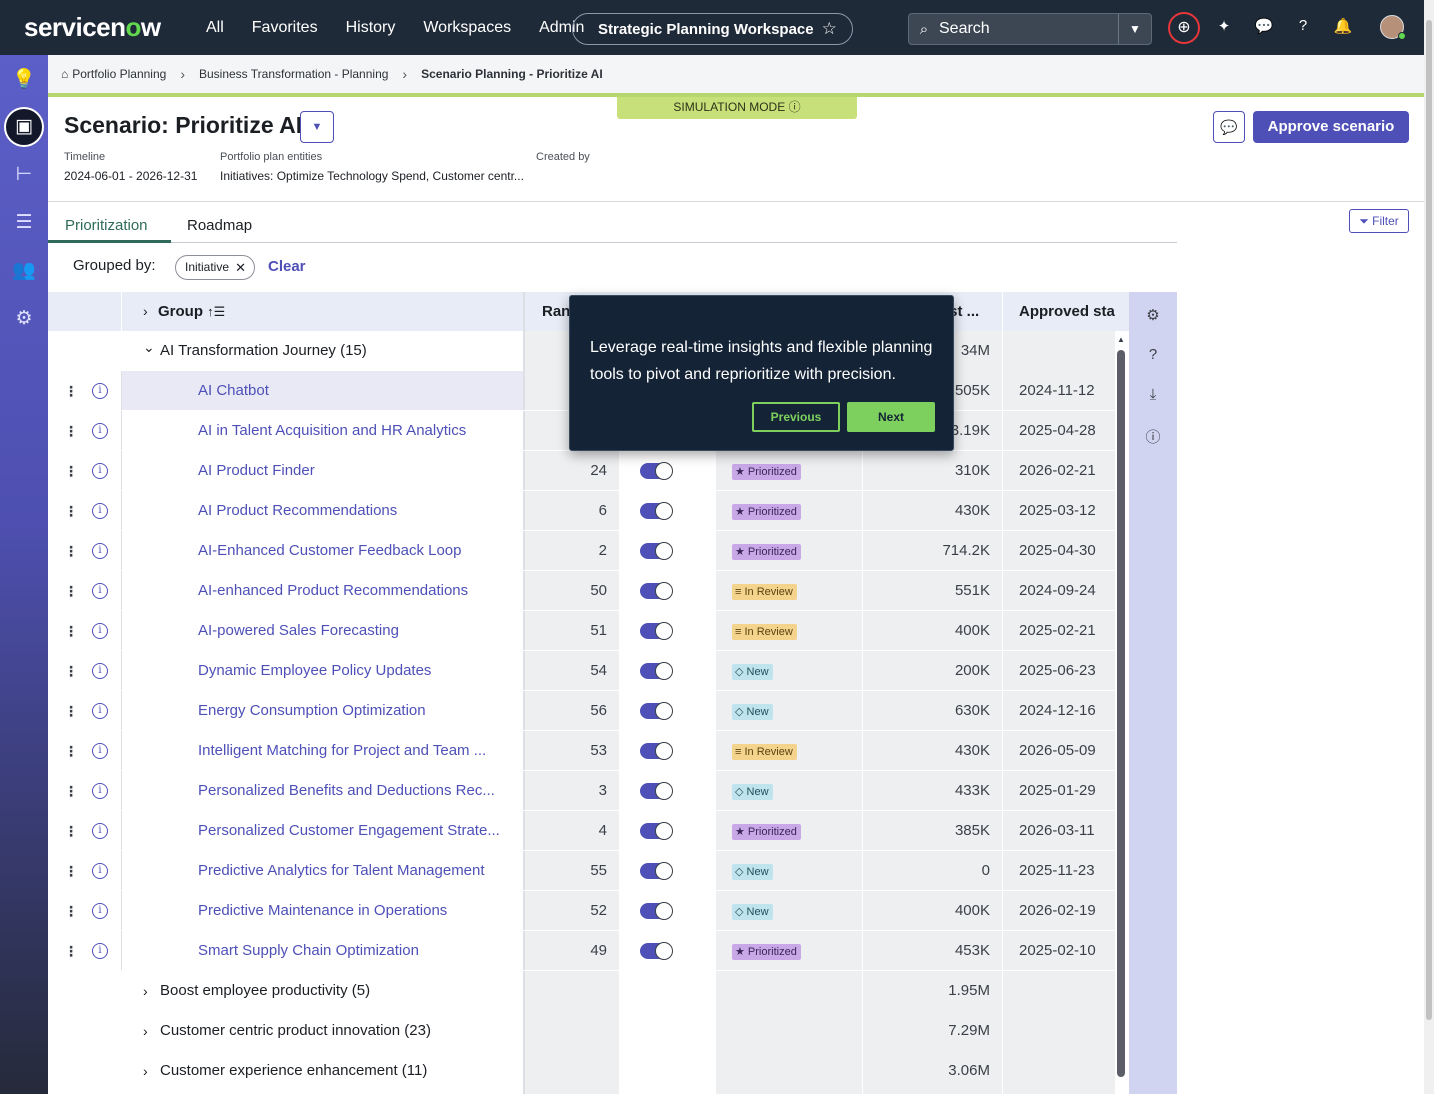 This screenshot has height=1094, width=1434. What do you see at coordinates (737, 108) in the screenshot?
I see `simulation-mode-badge: SIMULATION MODE ⓘ` at bounding box center [737, 108].